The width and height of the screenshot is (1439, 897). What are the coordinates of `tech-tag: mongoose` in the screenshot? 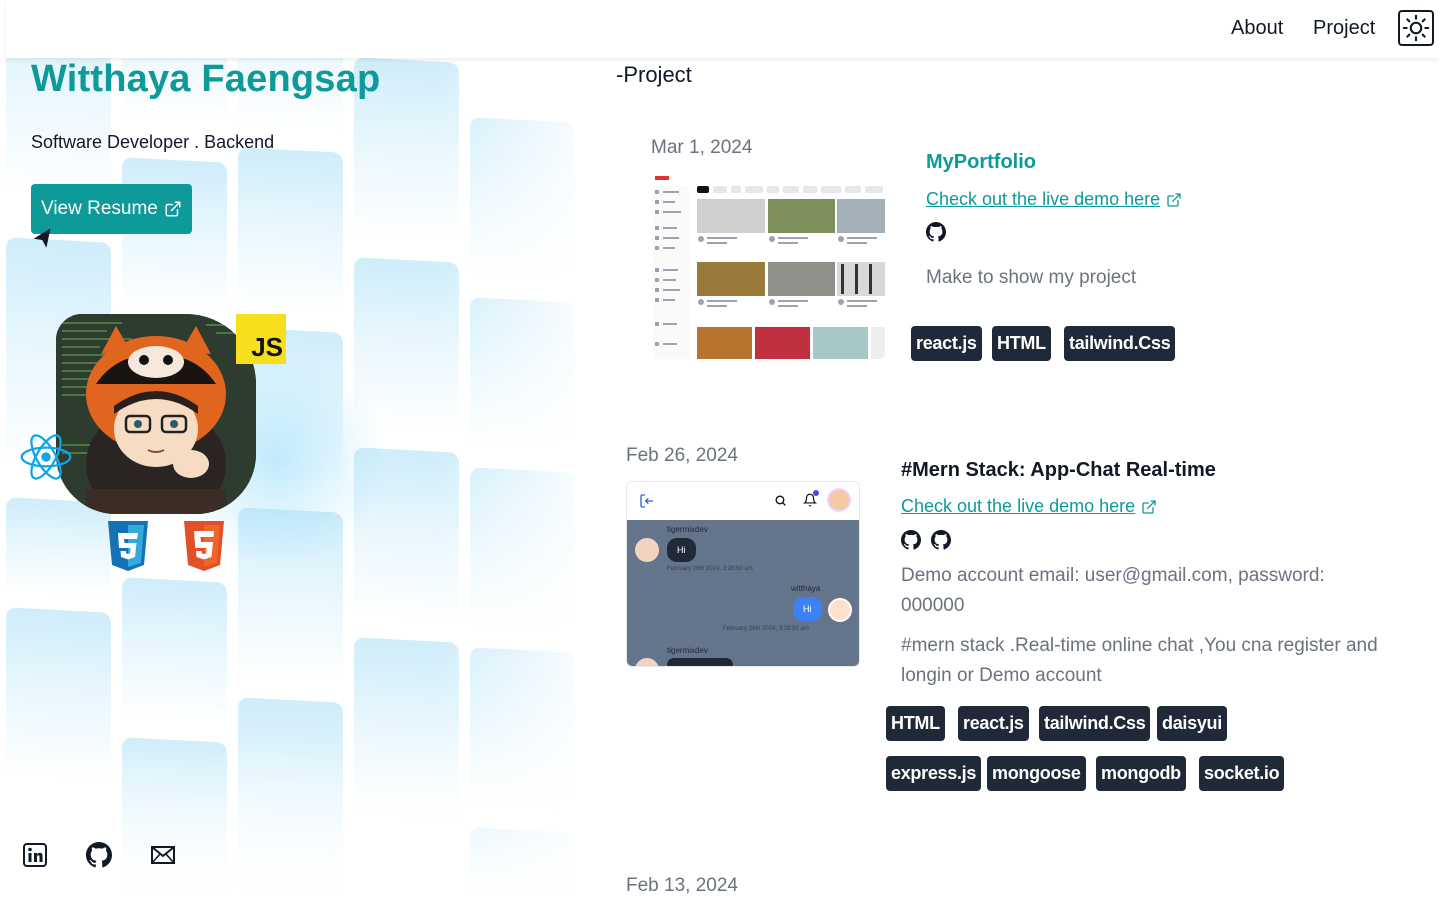 It's located at (1036, 773).